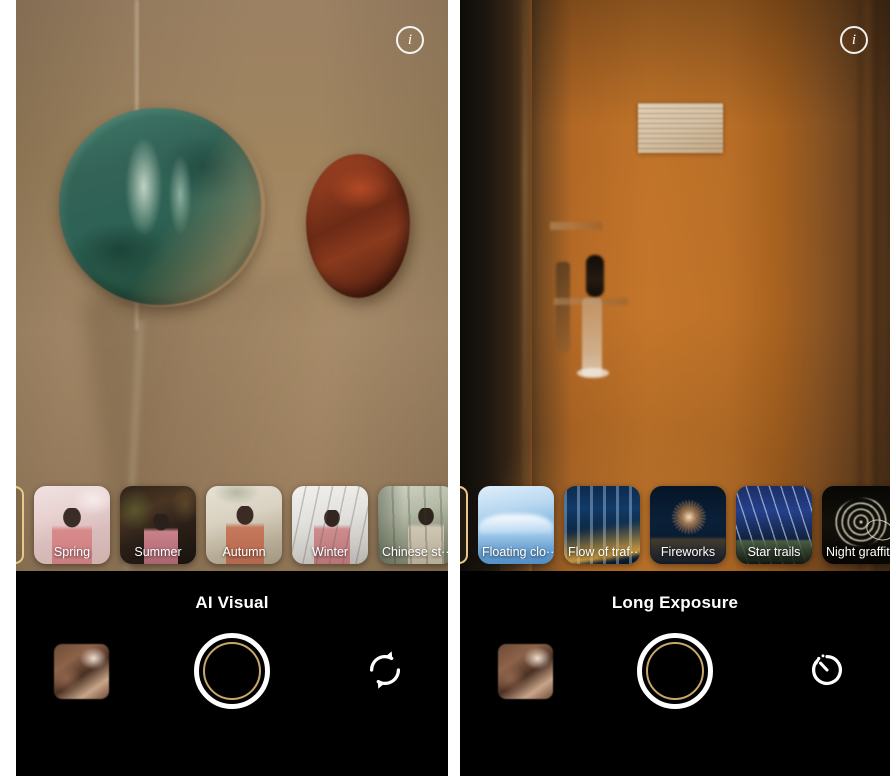  What do you see at coordinates (330, 525) in the screenshot?
I see `filter-item-winter: Winter` at bounding box center [330, 525].